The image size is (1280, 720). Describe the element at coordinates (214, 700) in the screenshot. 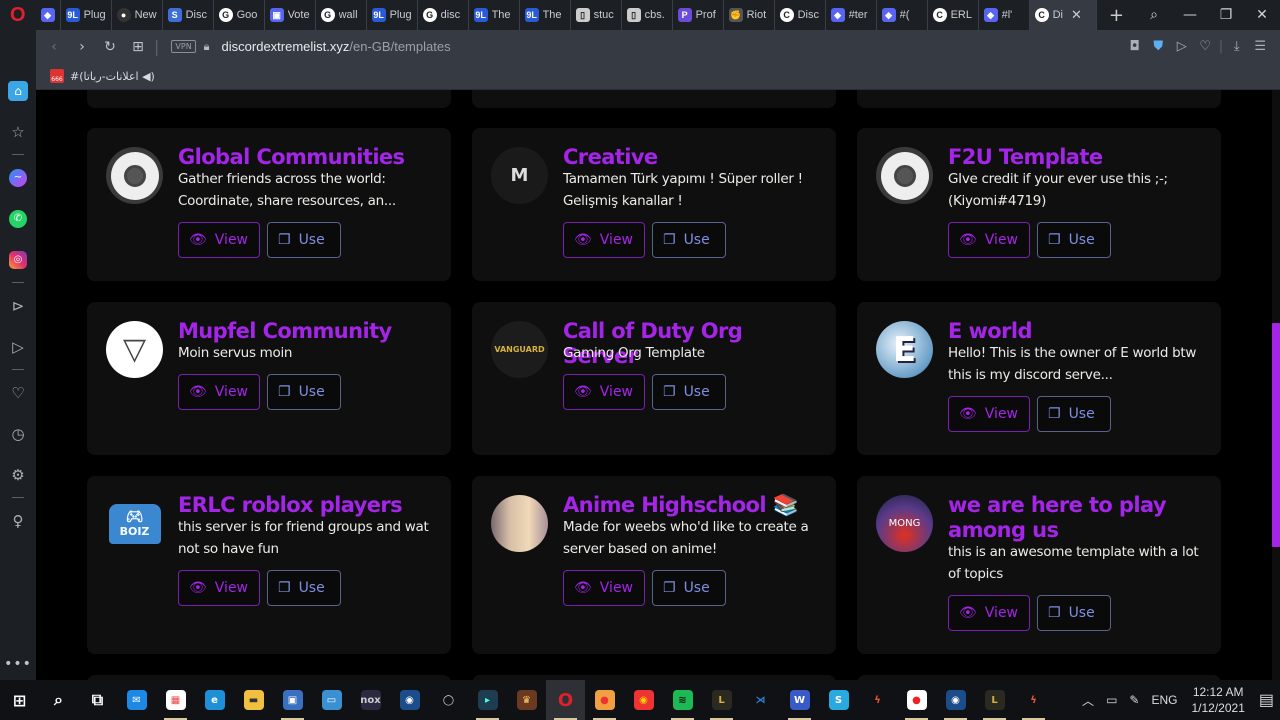

I see `taskbar-edge: e` at that location.